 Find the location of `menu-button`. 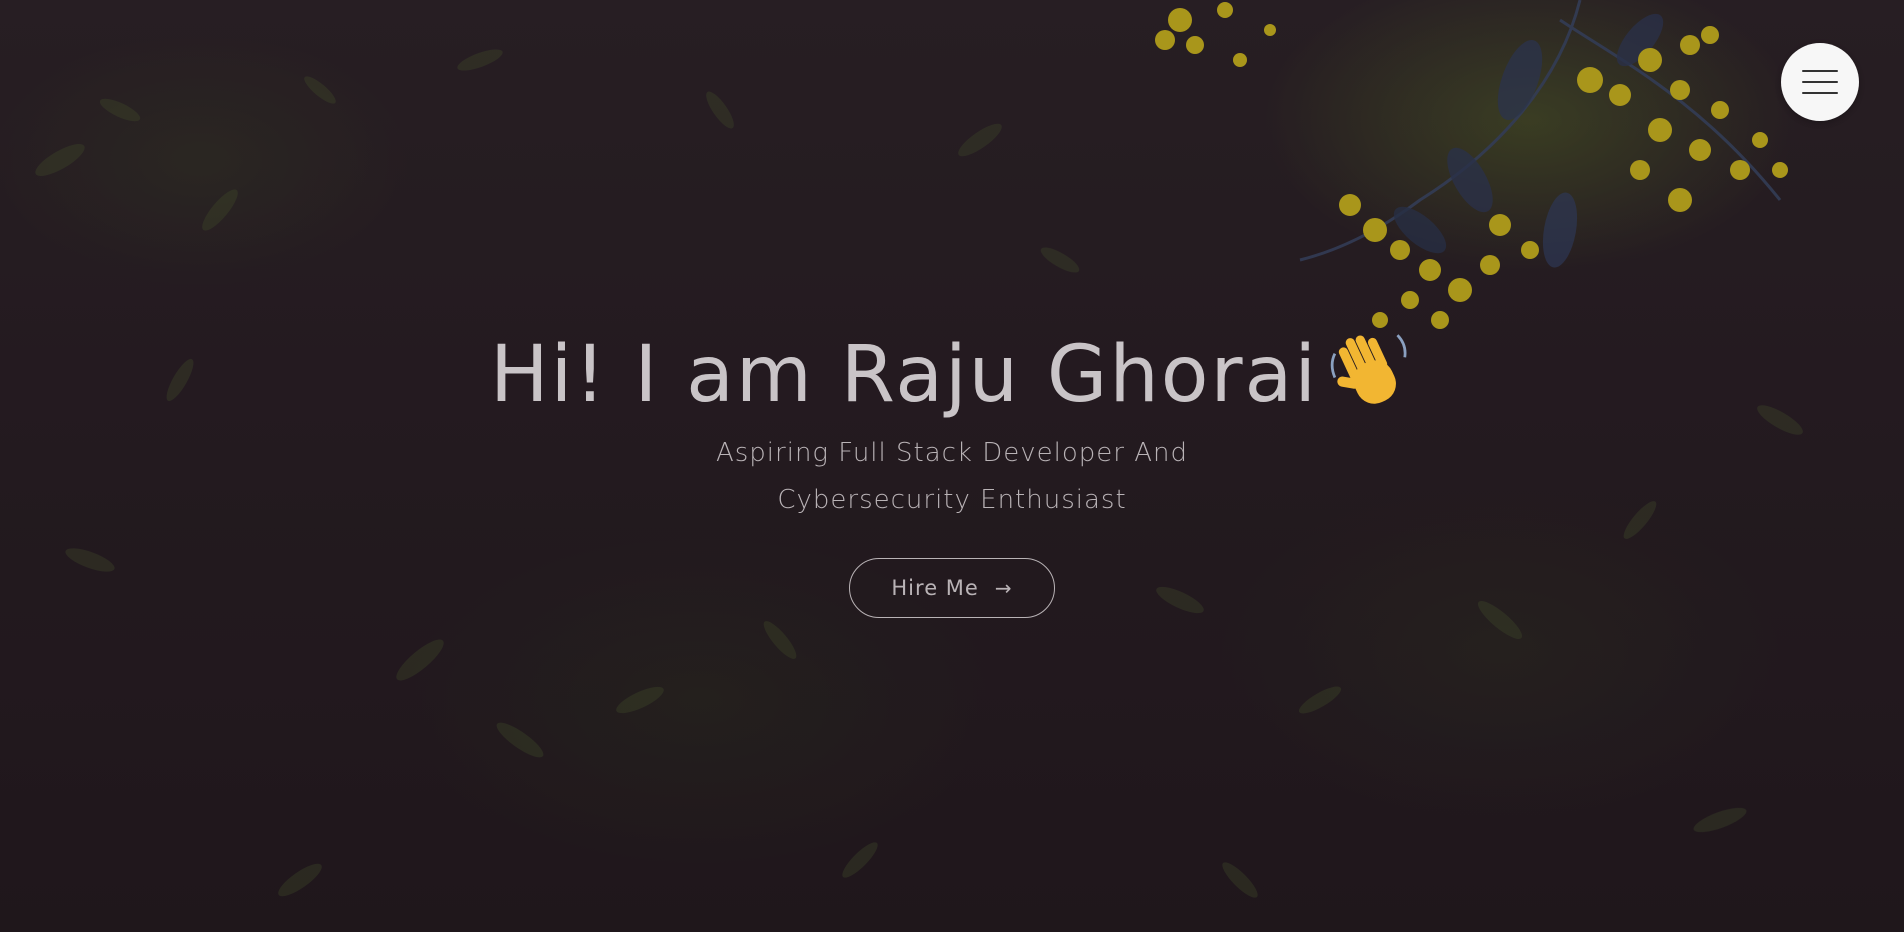

menu-button is located at coordinates (1820, 82).